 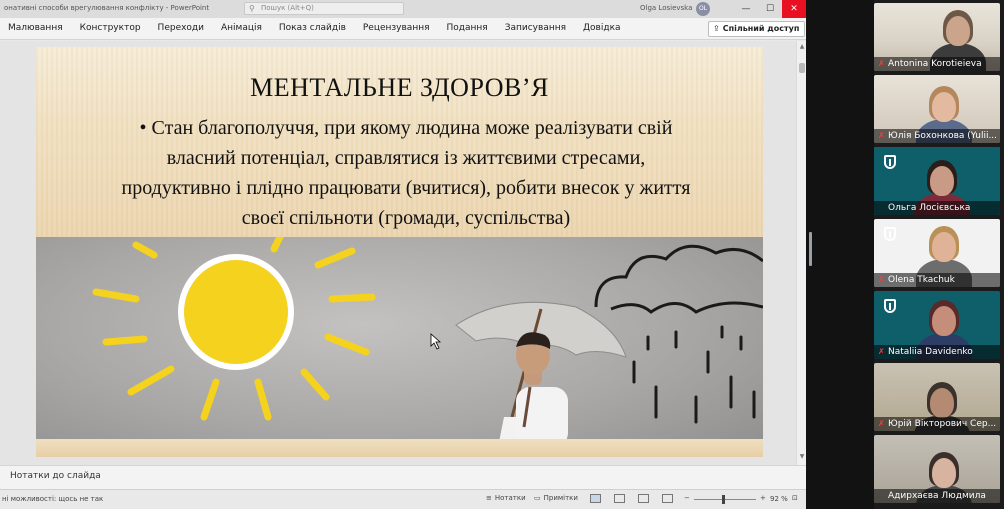 I want to click on reading-view-icon, so click(x=643, y=498).